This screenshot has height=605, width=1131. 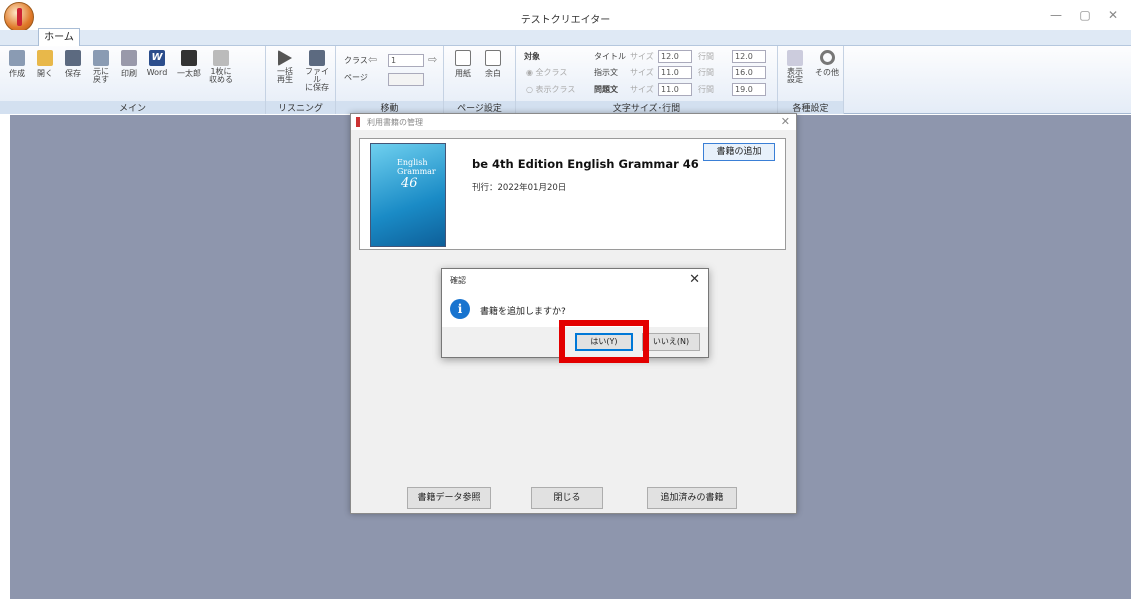 I want to click on group-listening: 一括 再生 ファイル に保存 リスニング, so click(x=301, y=80).